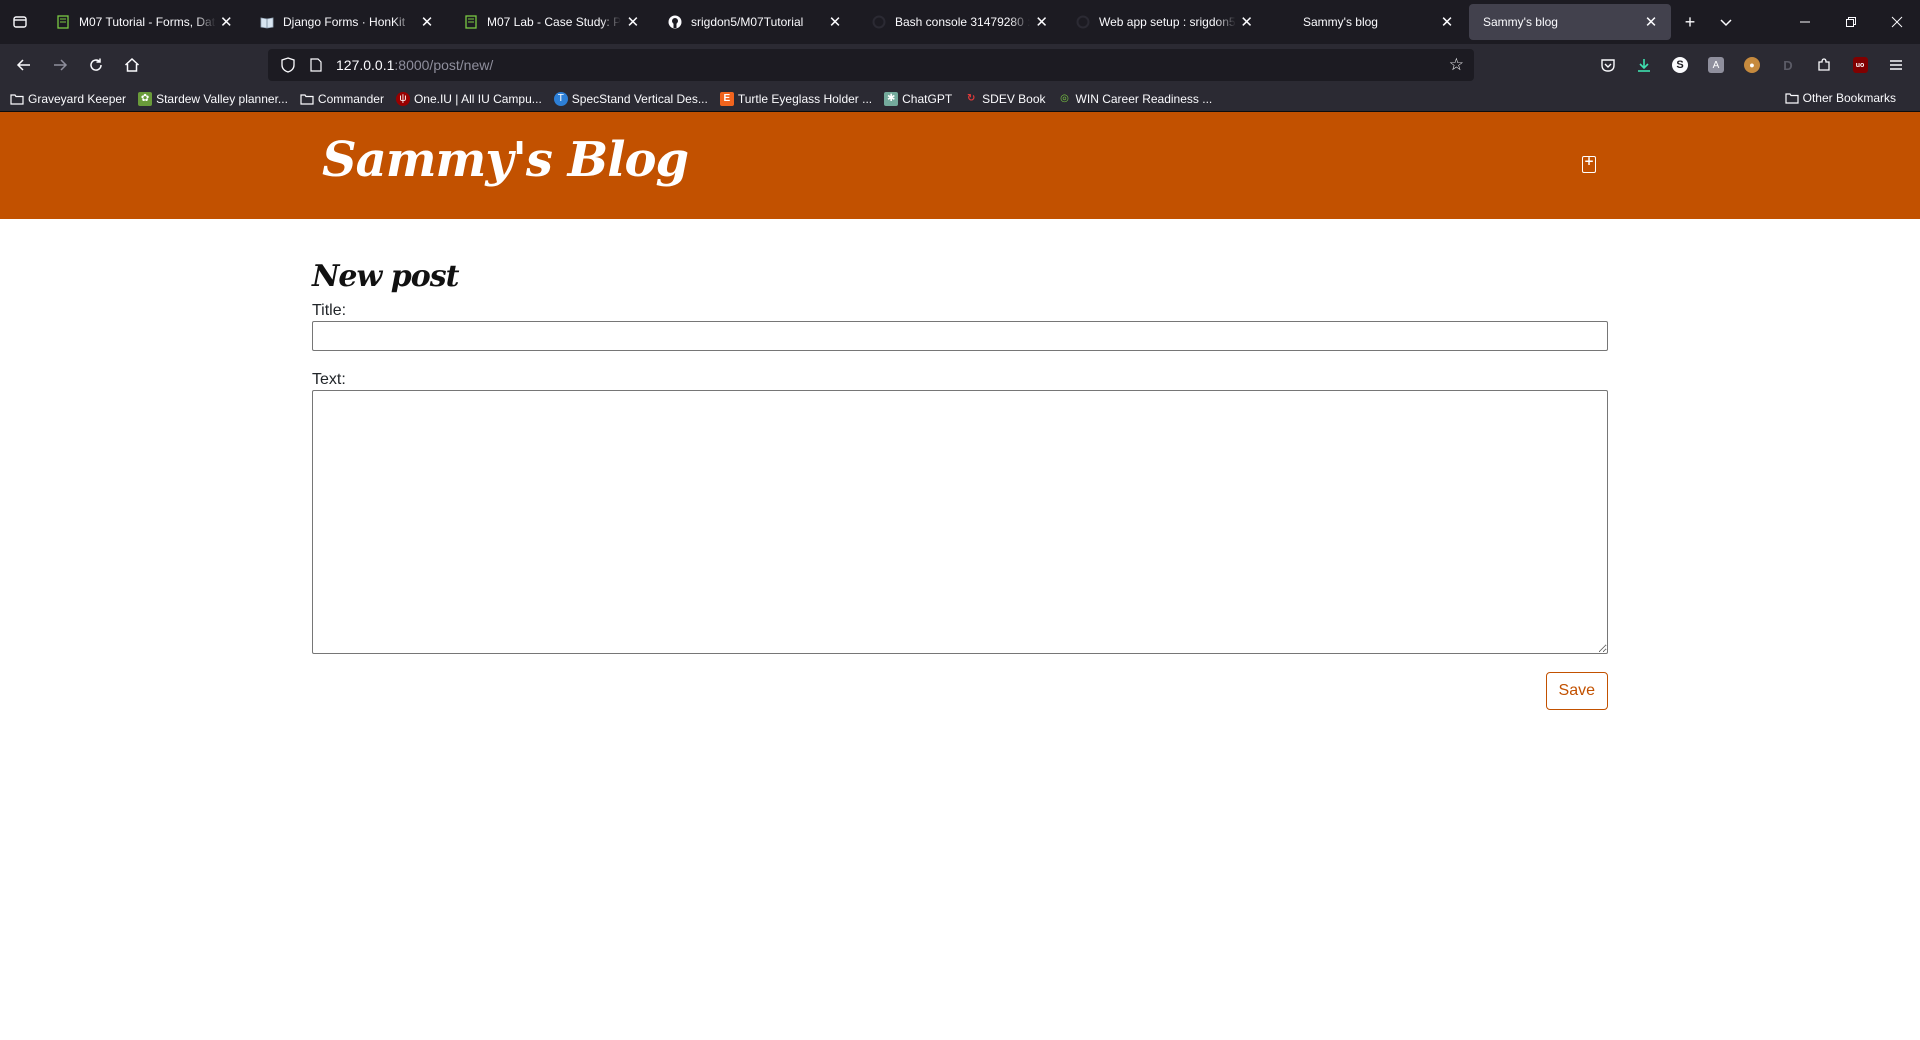  I want to click on nav-toolbar: 127.0.0.1:8000/post/new/ ☆ S A ● D uo, so click(960, 65).